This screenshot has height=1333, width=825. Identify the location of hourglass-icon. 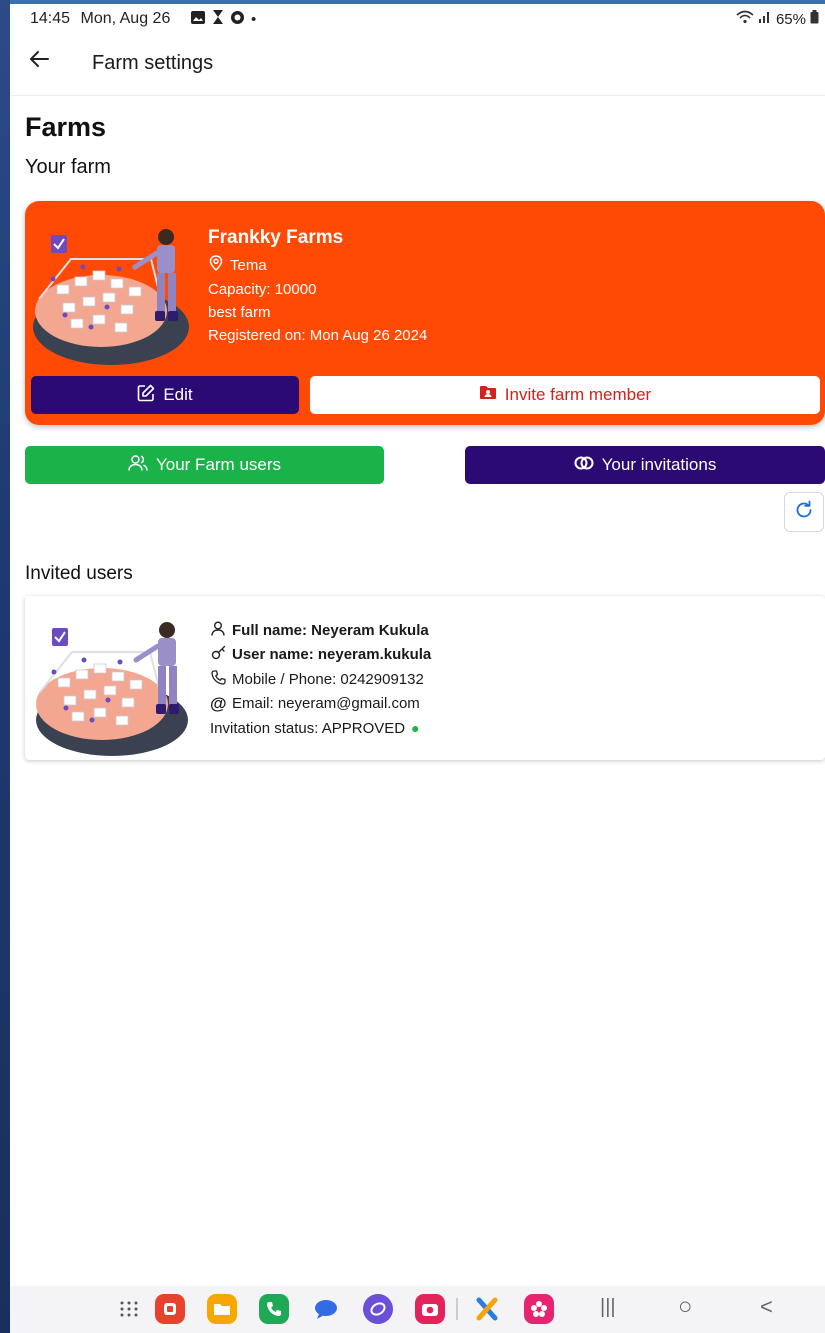
(218, 19).